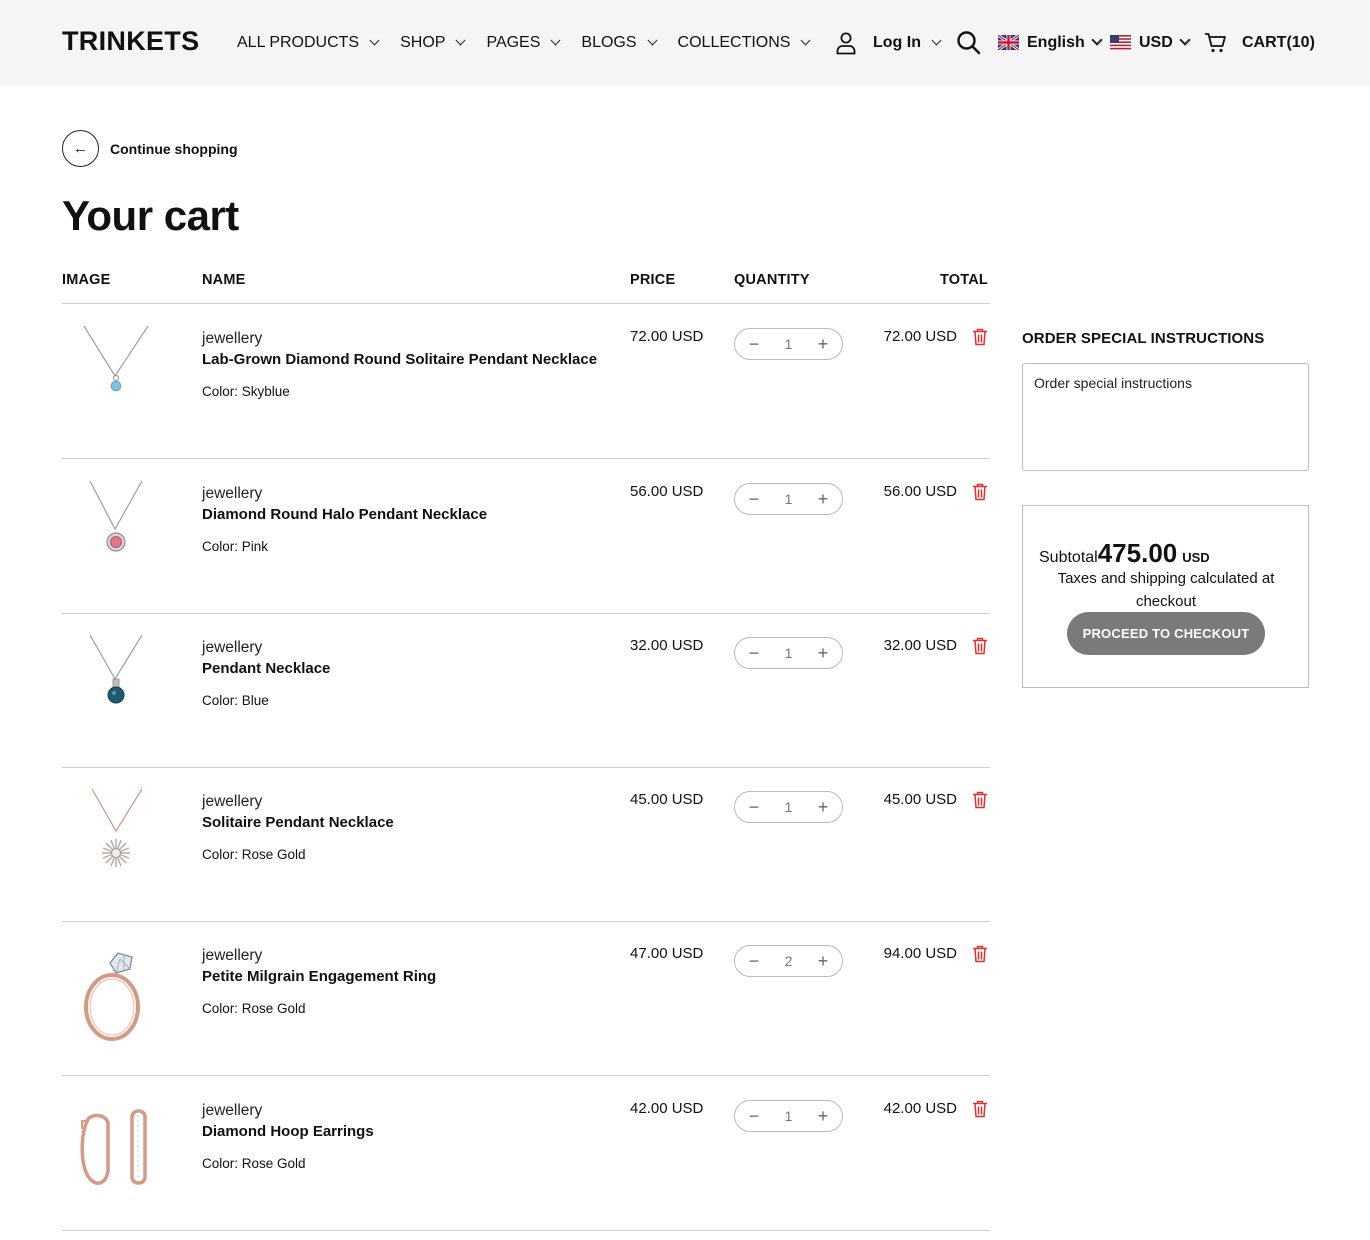 The image size is (1370, 1240). What do you see at coordinates (298, 42) in the screenshot?
I see `nav-label: ALL PRODUCTS` at bounding box center [298, 42].